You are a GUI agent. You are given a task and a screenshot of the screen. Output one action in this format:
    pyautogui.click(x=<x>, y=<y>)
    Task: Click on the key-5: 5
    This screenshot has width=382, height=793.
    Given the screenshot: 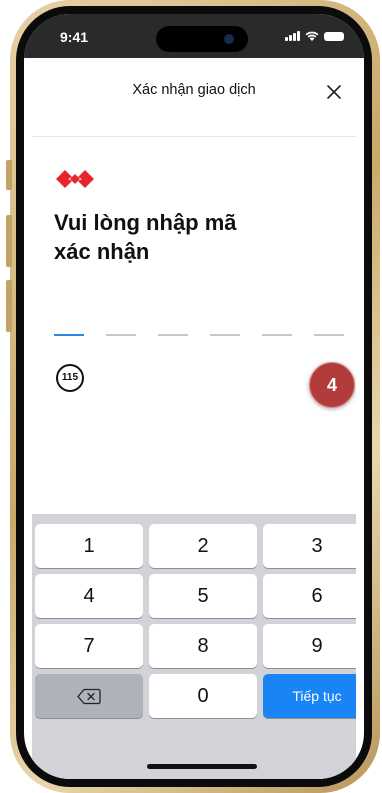 What is the action you would take?
    pyautogui.click(x=203, y=596)
    